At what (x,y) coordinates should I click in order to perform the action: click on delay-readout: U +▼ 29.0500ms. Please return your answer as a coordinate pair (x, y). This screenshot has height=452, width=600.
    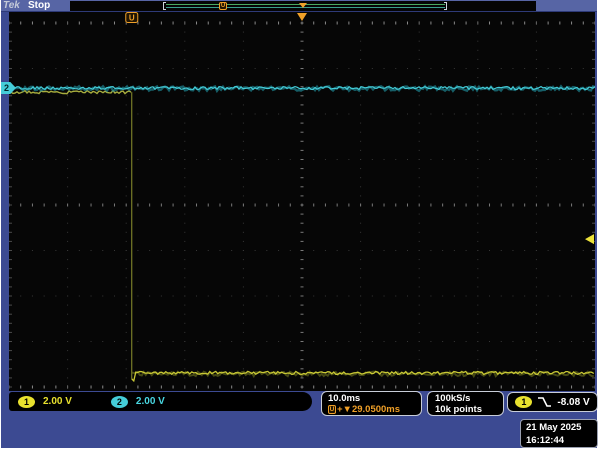
    Looking at the image, I should click on (374, 409).